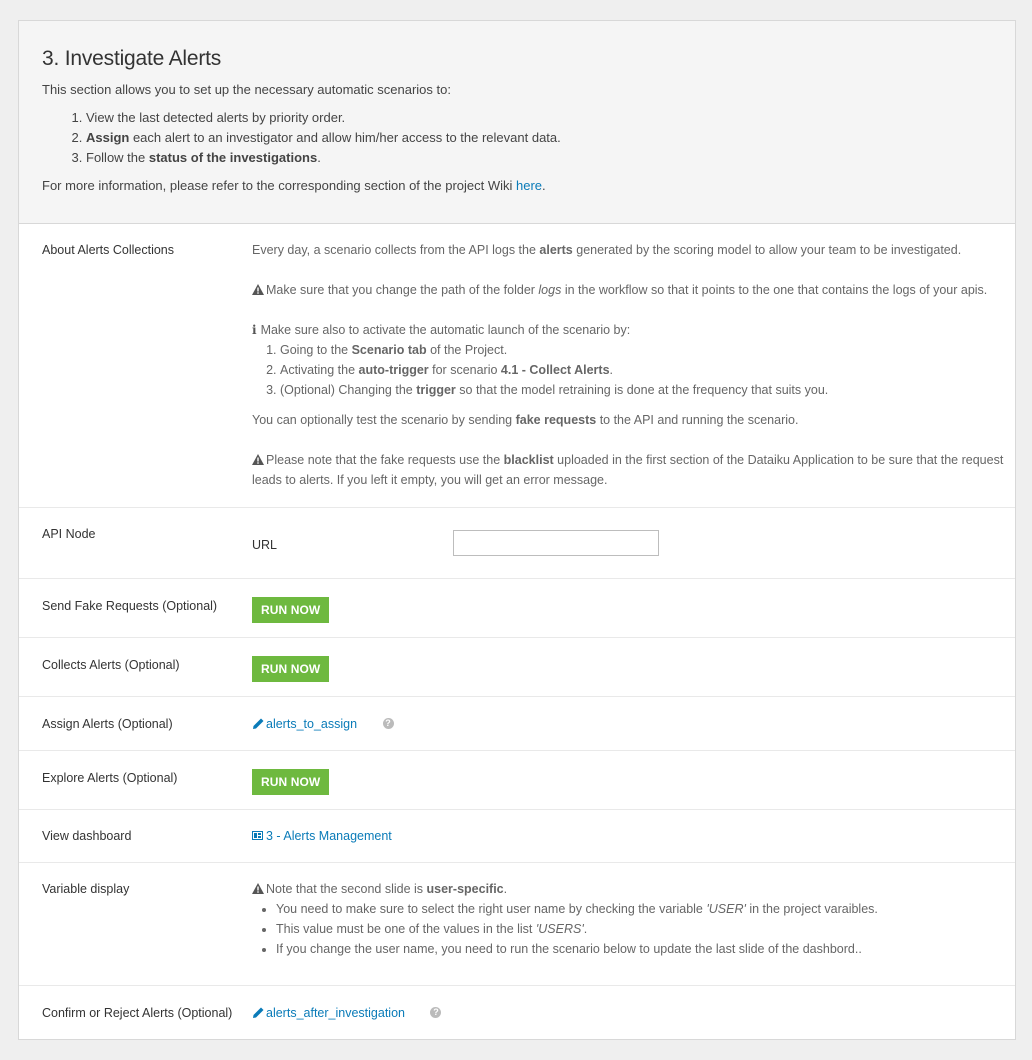 The height and width of the screenshot is (1060, 1032). Describe the element at coordinates (108, 250) in the screenshot. I see `row-label: About Alerts Collections` at that location.